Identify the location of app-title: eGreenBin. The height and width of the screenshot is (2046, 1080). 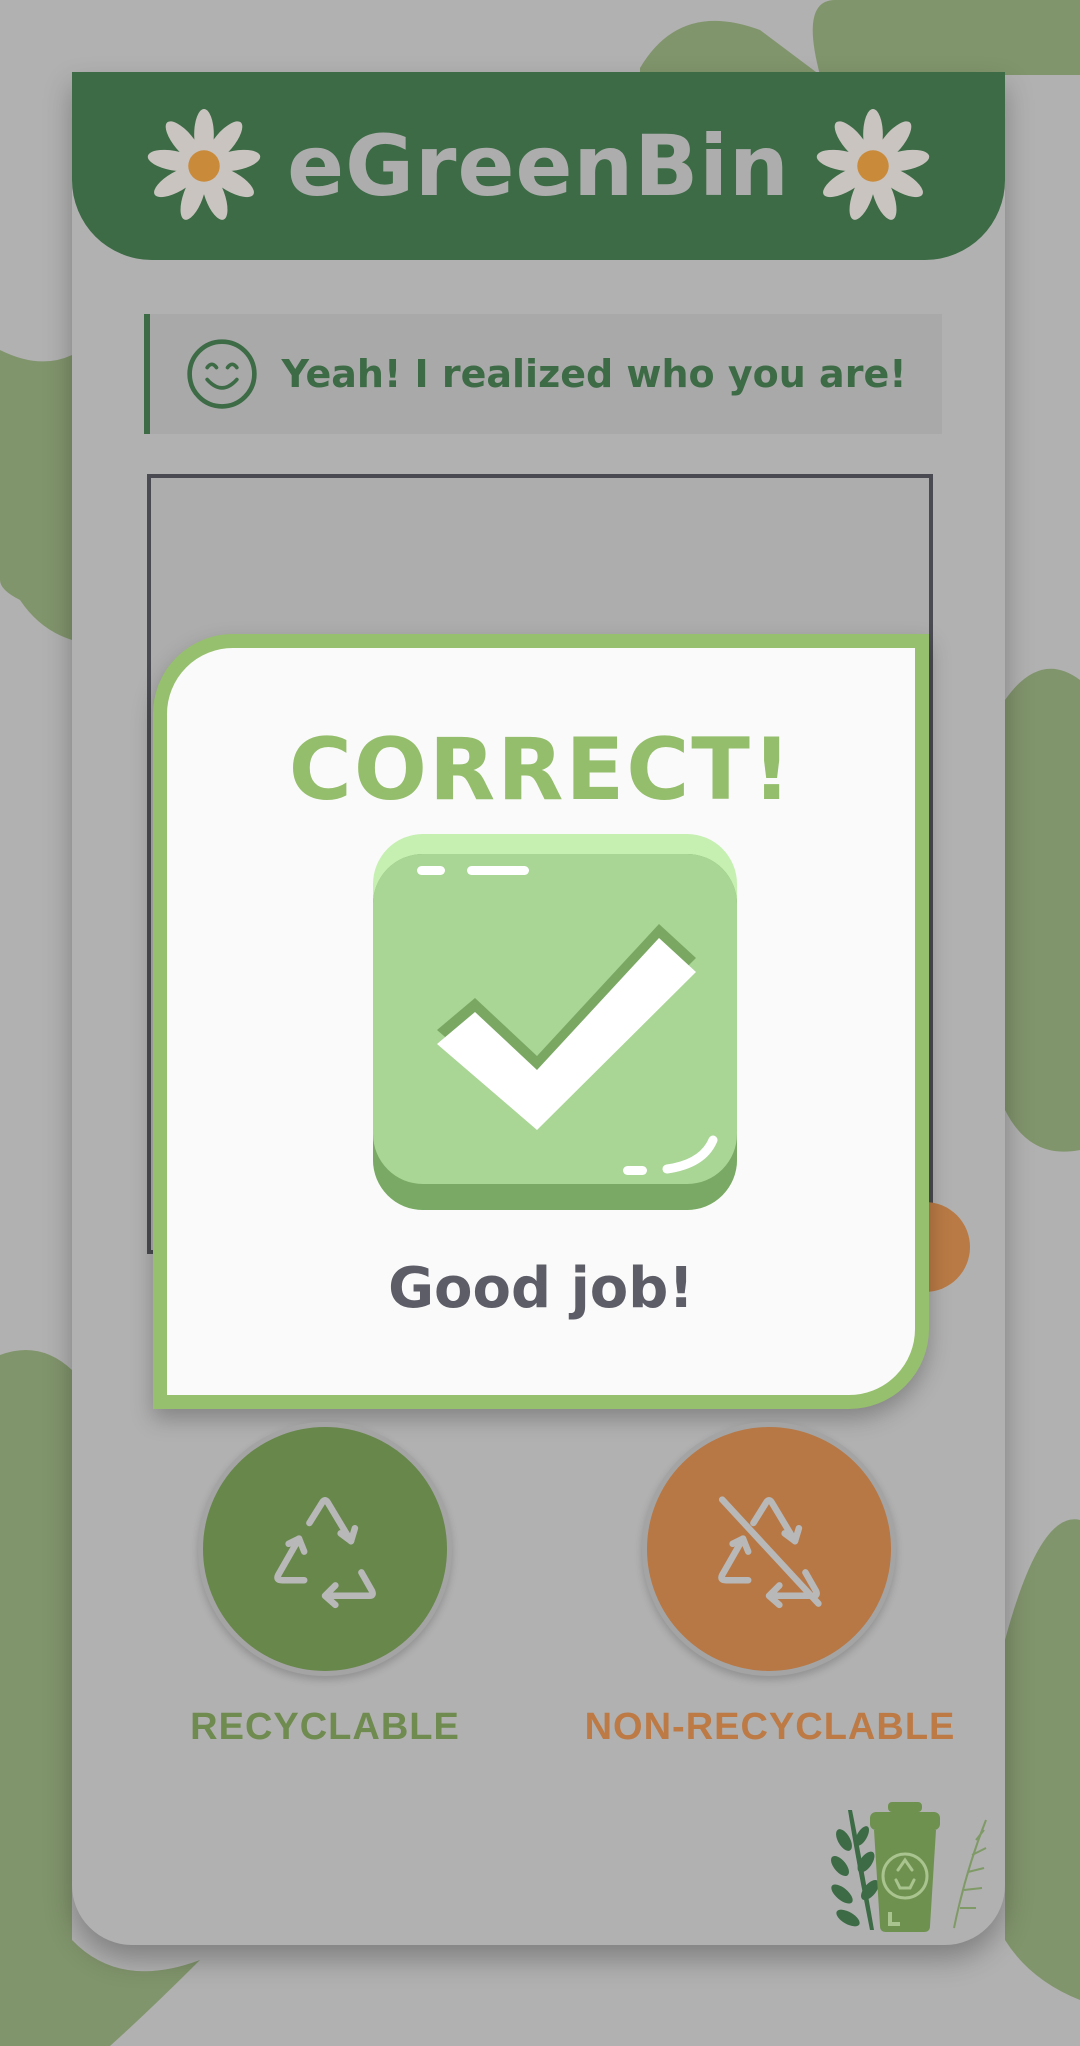
(538, 166).